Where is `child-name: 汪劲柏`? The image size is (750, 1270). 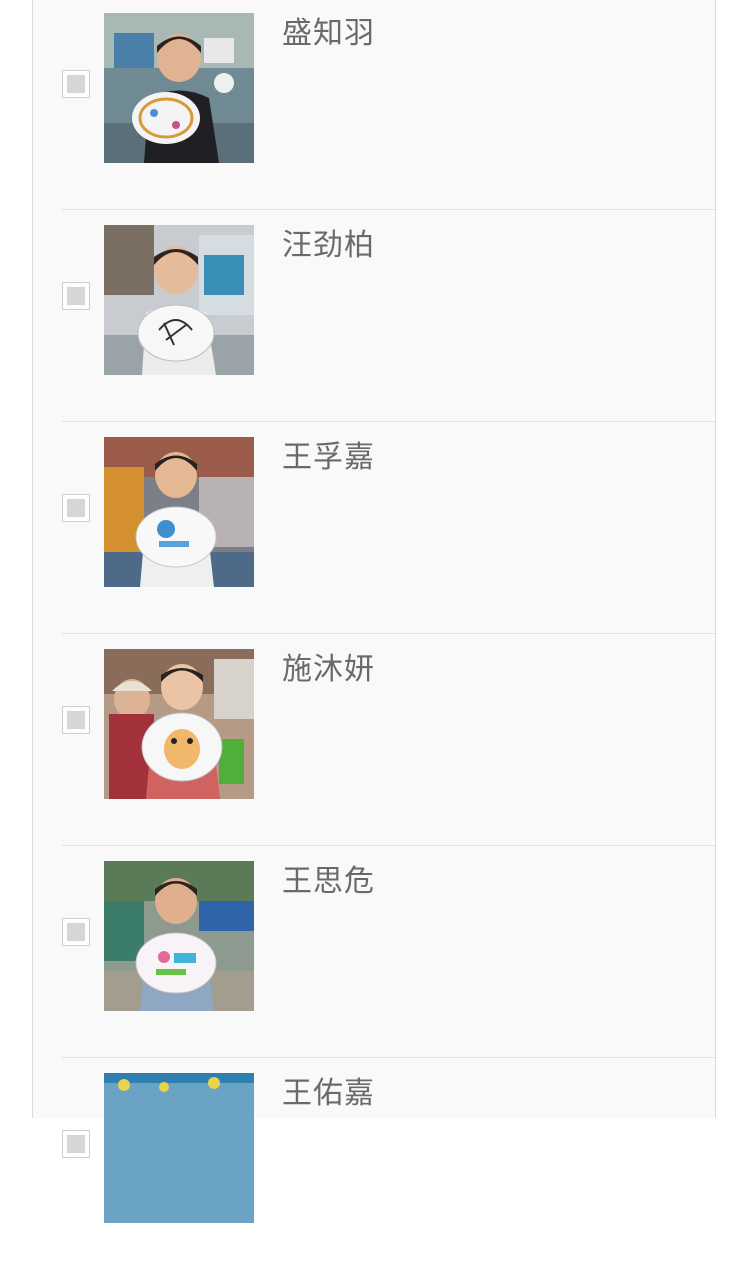 child-name: 汪劲柏 is located at coordinates (328, 245).